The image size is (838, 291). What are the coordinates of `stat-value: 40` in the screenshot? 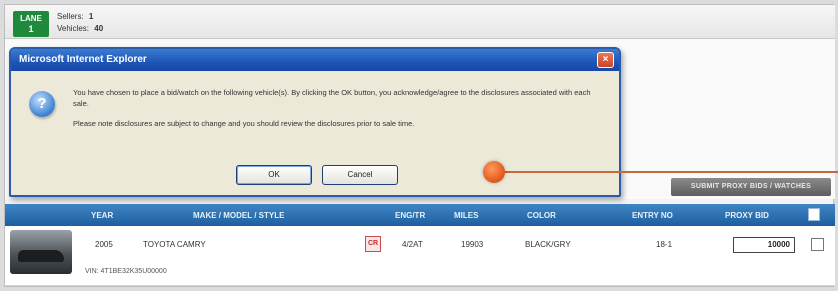 It's located at (99, 28).